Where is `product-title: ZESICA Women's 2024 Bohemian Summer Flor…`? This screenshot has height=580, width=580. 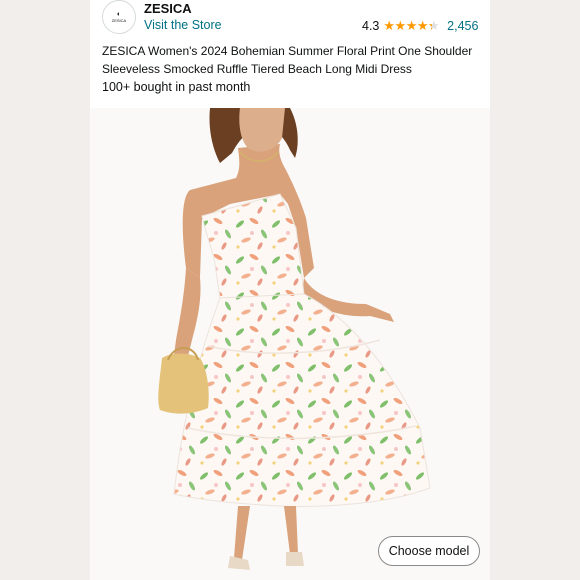 product-title: ZESICA Women's 2024 Bohemian Summer Flor… is located at coordinates (287, 60).